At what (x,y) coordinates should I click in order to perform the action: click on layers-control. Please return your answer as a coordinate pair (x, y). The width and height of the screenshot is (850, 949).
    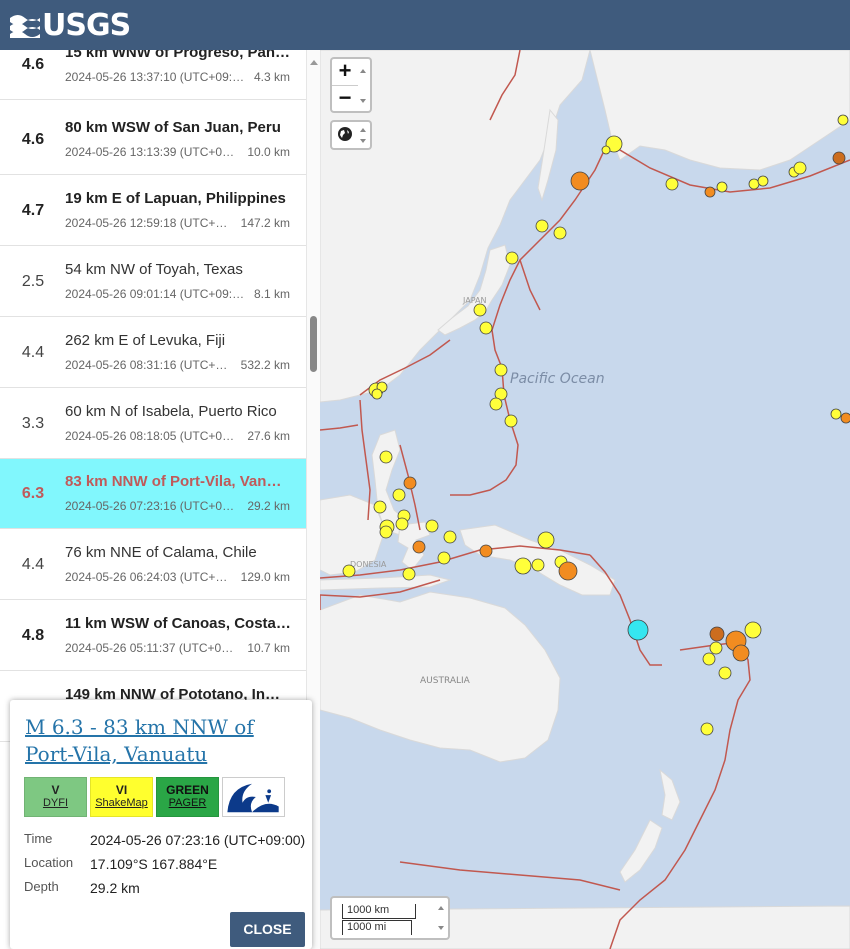
    Looking at the image, I should click on (351, 135).